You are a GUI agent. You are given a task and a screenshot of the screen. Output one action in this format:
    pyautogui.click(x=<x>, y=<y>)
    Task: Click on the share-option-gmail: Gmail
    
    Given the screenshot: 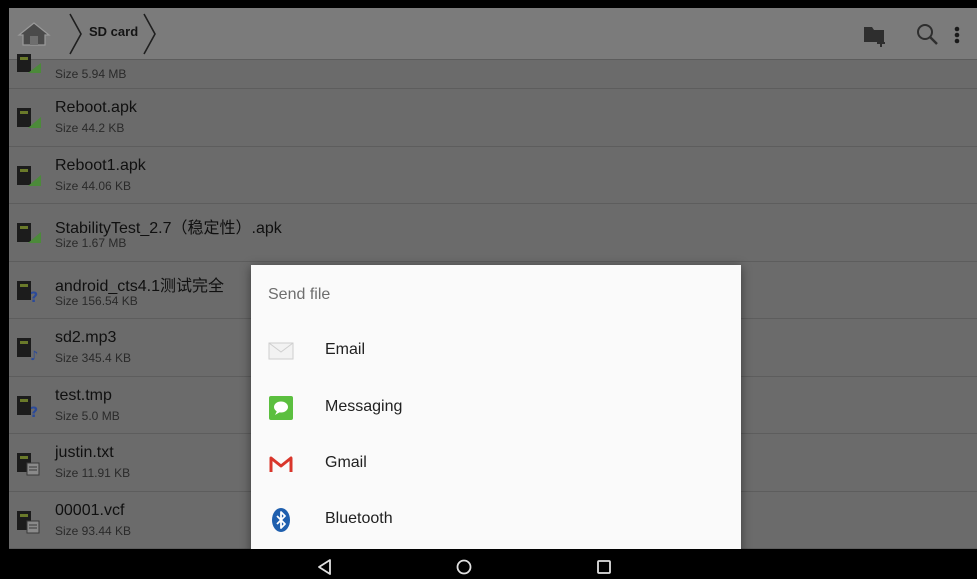 What is the action you would take?
    pyautogui.click(x=496, y=465)
    